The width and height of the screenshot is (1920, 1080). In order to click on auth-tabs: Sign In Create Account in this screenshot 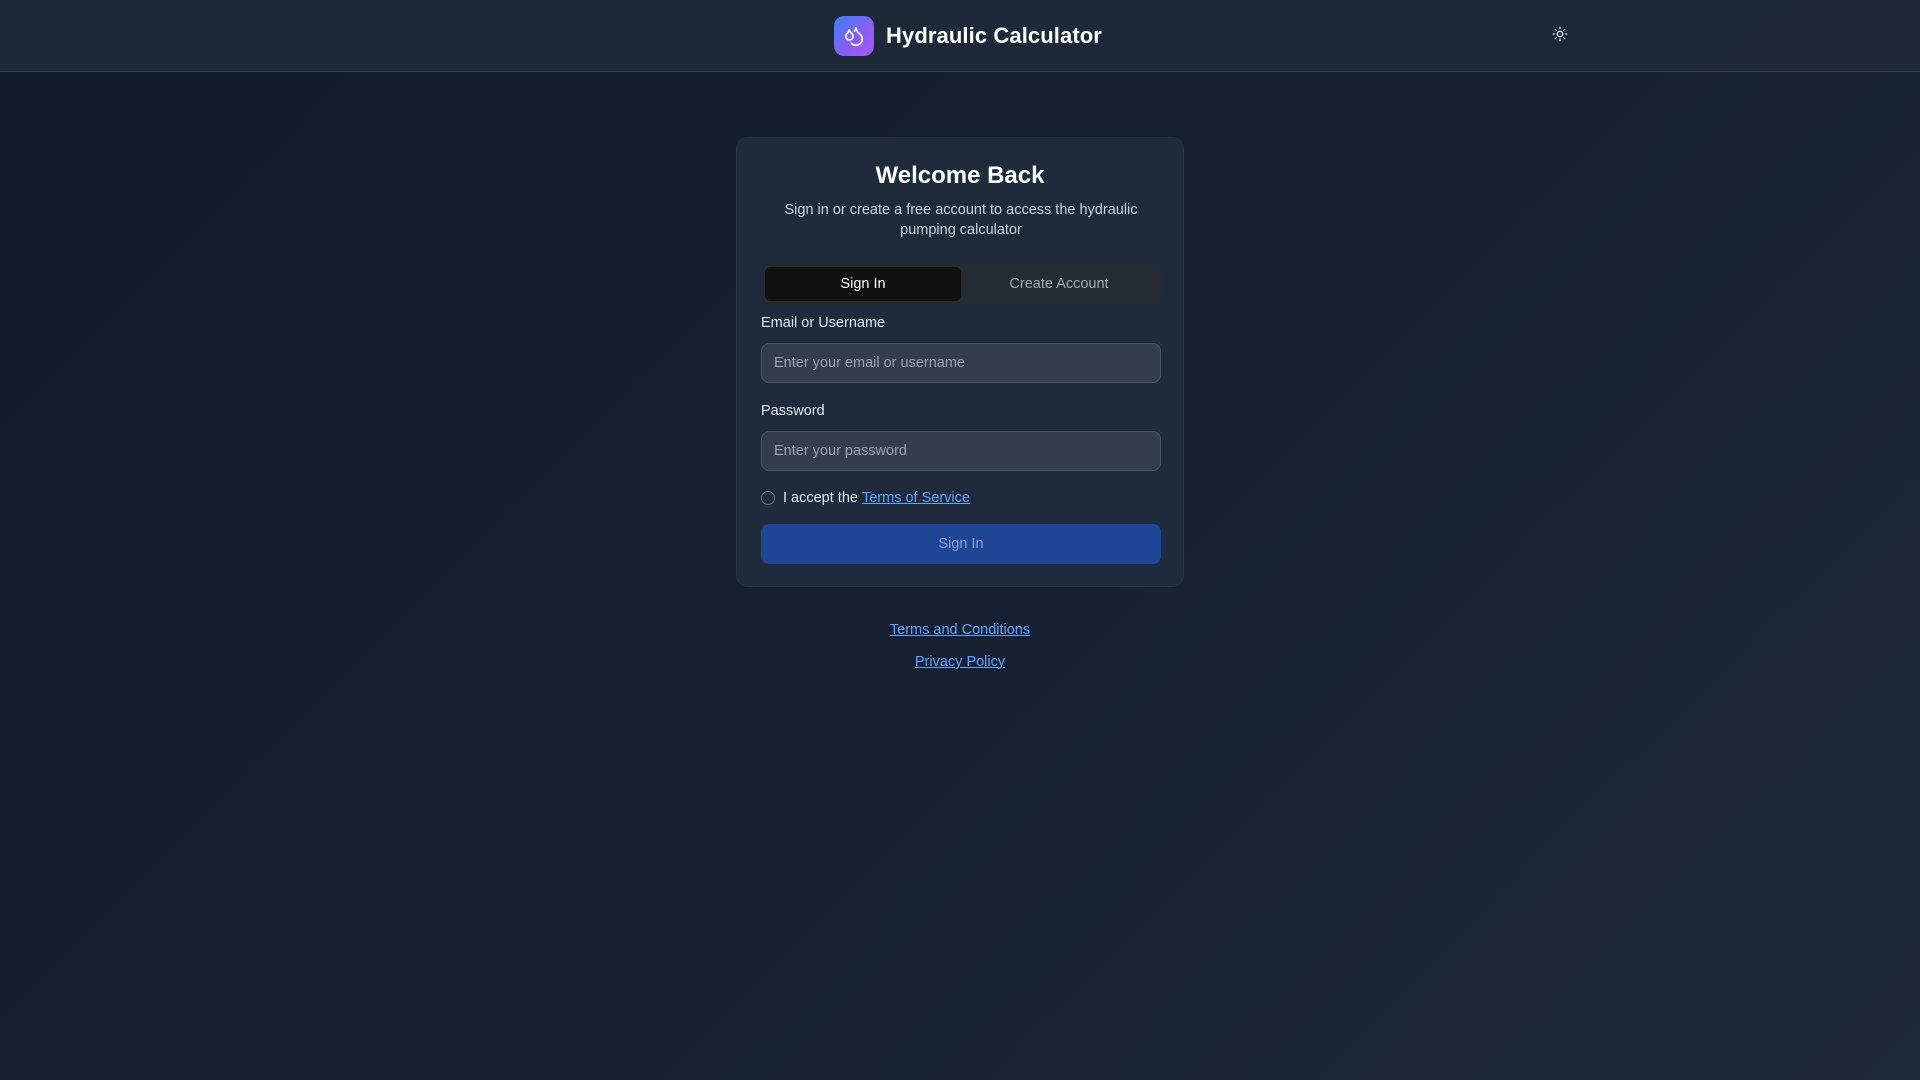, I will do `click(961, 284)`.